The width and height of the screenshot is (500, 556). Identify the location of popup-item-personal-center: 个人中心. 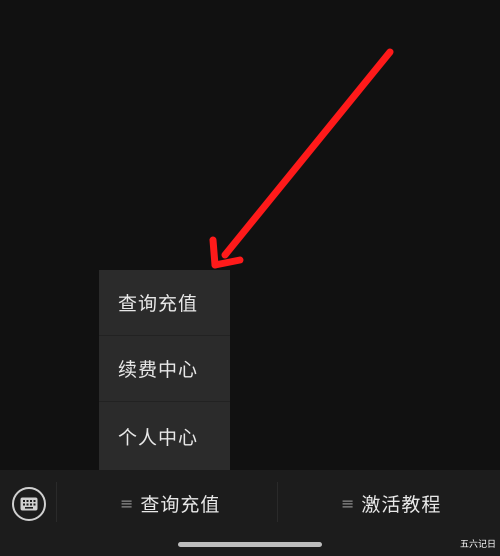
(164, 436).